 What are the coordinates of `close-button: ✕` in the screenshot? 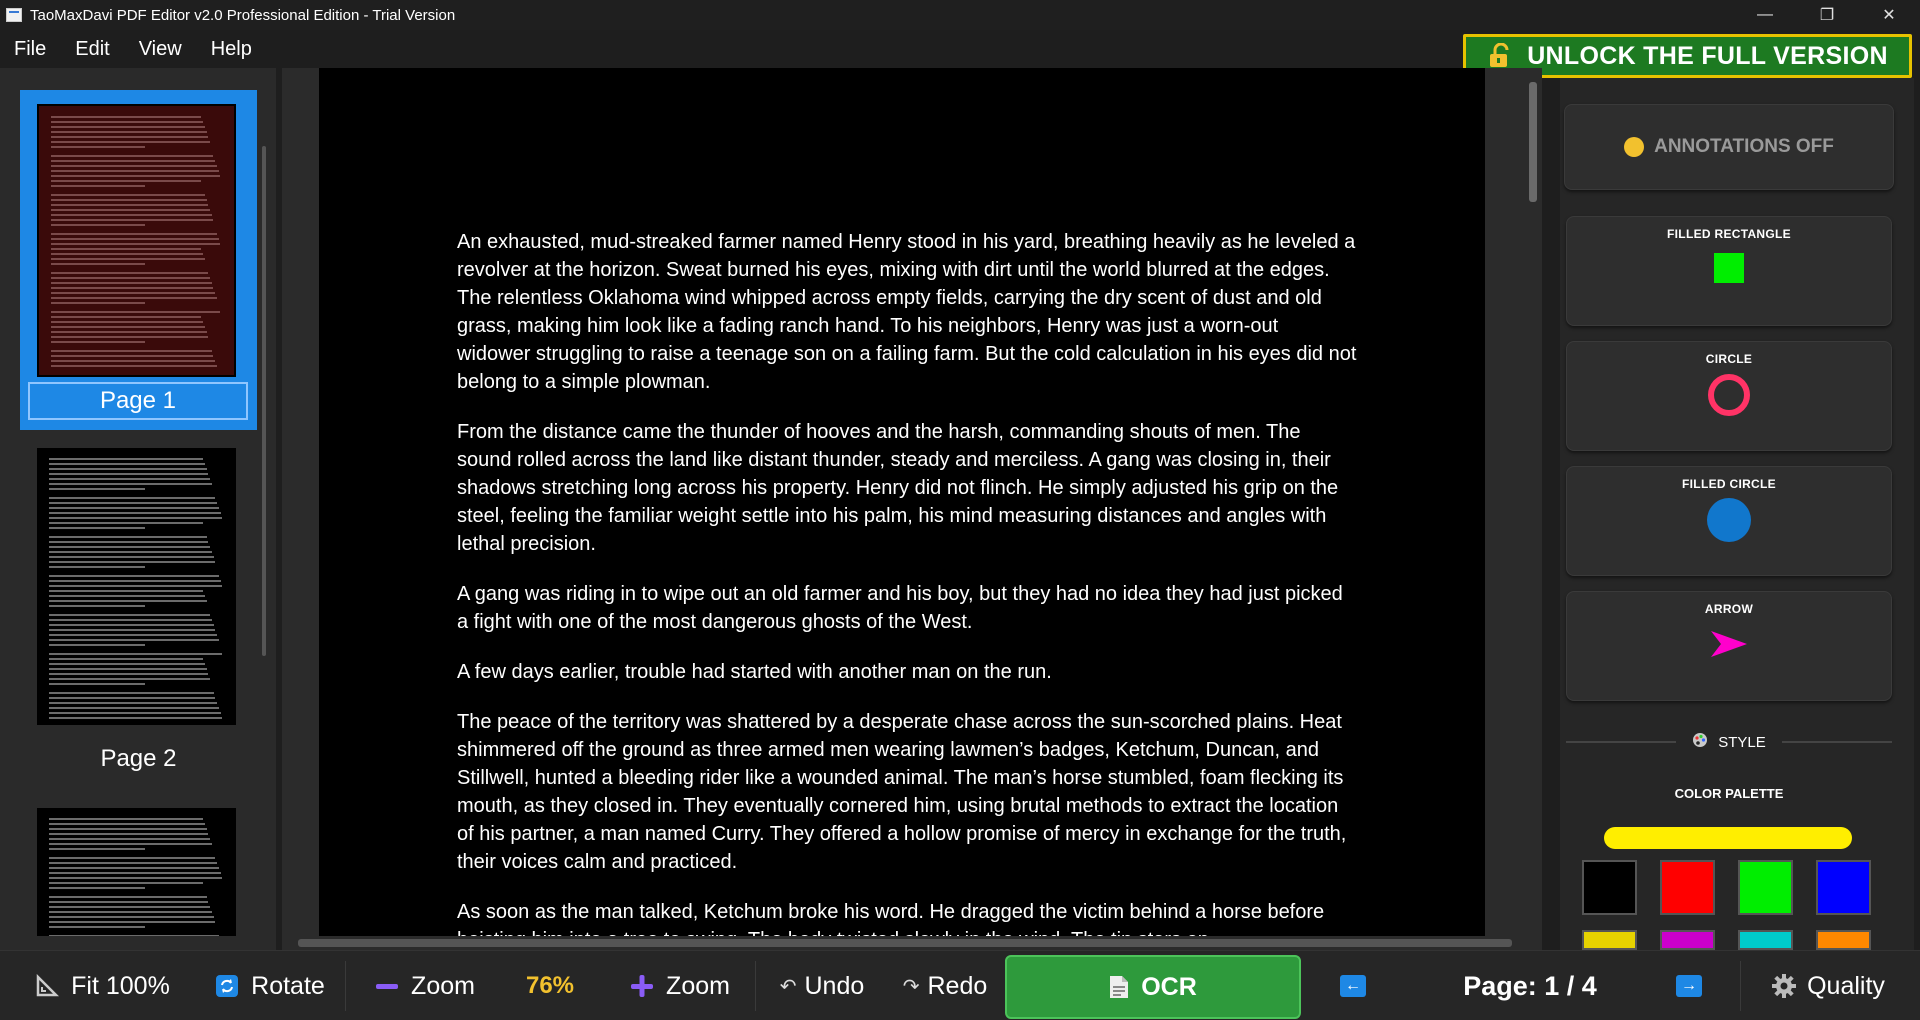 It's located at (1889, 15).